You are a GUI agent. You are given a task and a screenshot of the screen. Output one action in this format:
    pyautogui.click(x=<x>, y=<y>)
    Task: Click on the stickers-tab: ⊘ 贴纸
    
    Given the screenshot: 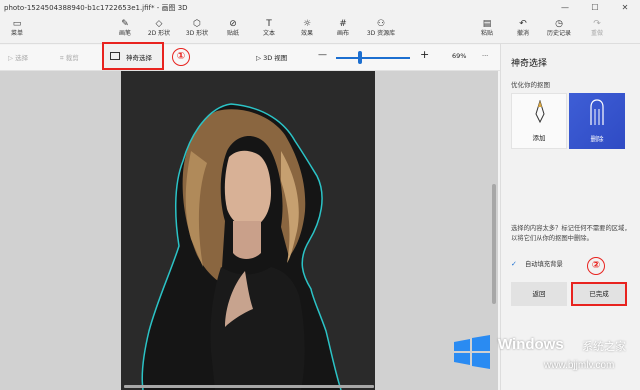 What is the action you would take?
    pyautogui.click(x=233, y=28)
    